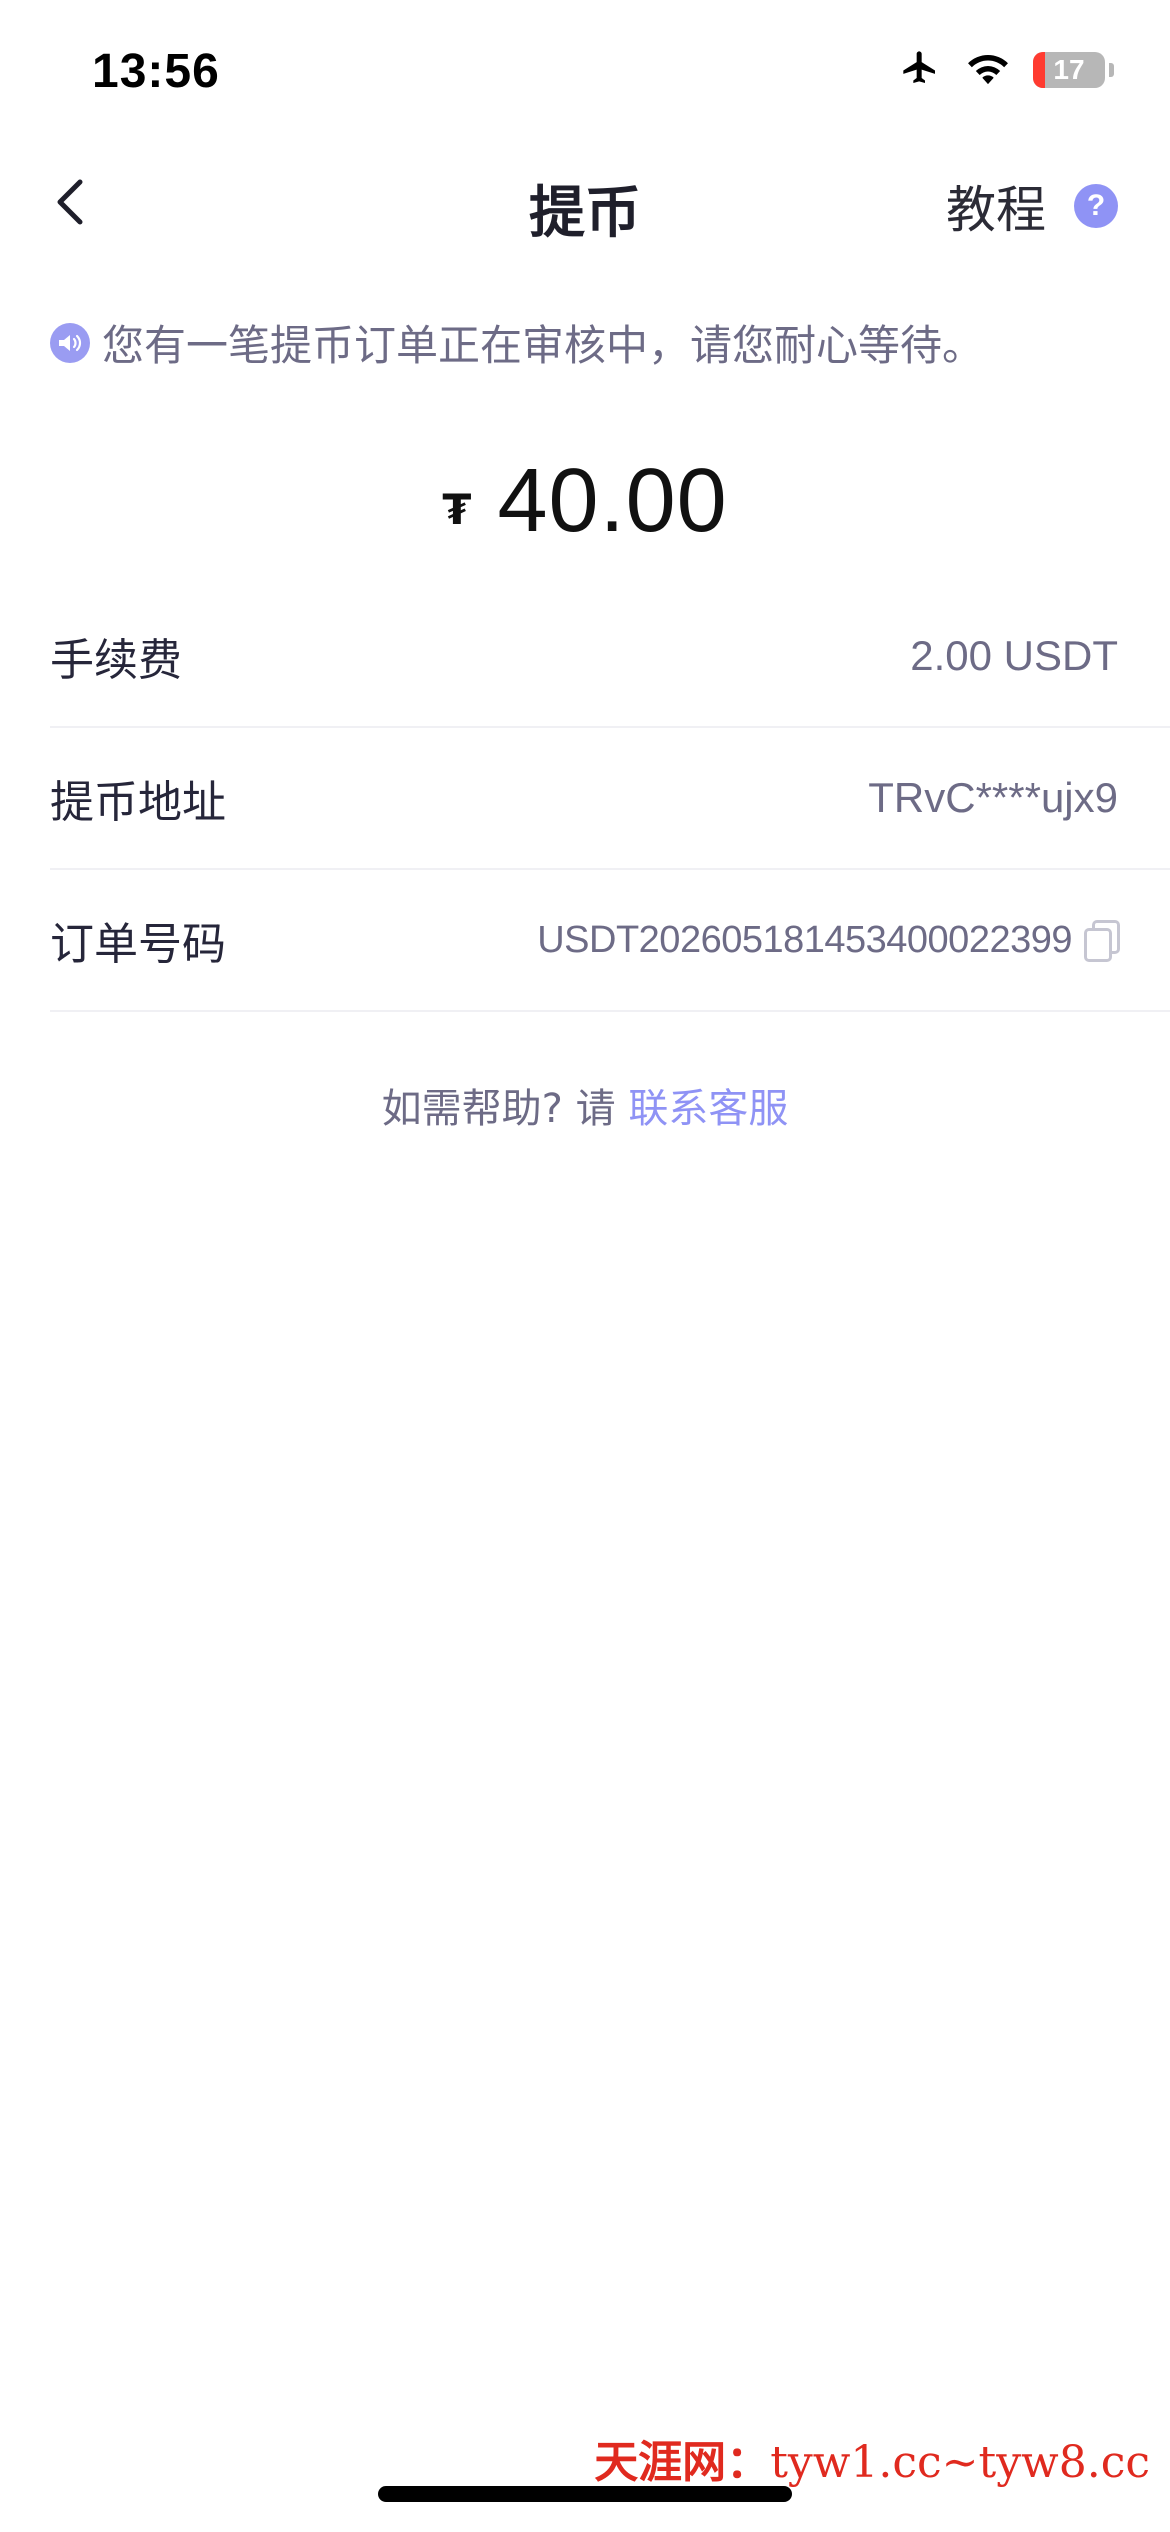 This screenshot has height=2532, width=1170. What do you see at coordinates (585, 205) in the screenshot?
I see `nav-bar: 提币 教程 ?` at bounding box center [585, 205].